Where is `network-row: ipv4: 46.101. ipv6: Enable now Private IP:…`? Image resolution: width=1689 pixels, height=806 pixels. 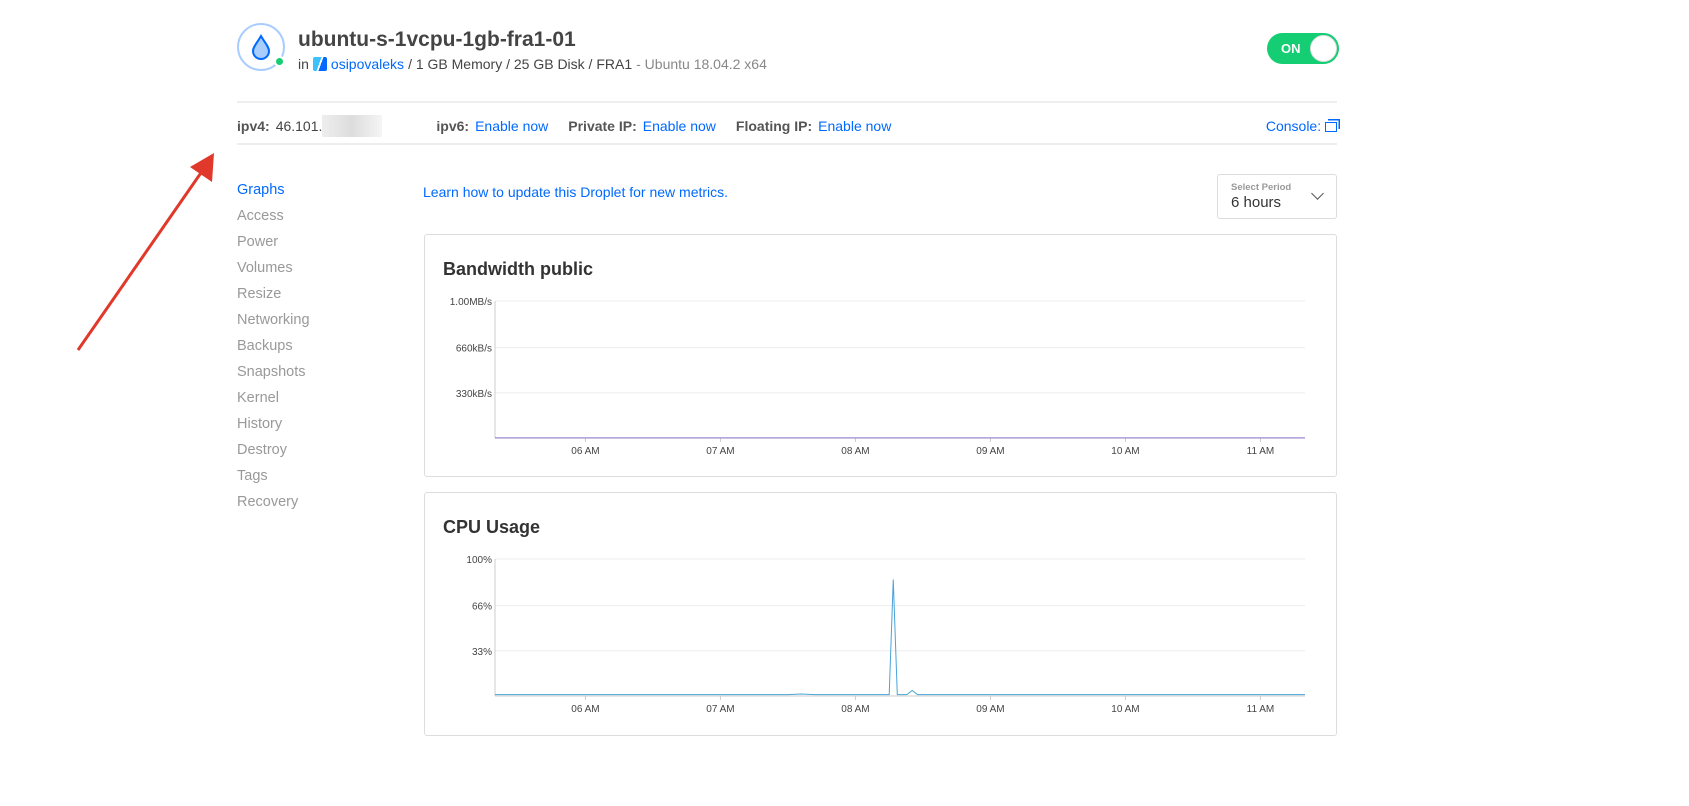
network-row: ipv4: 46.101. ipv6: Enable now Private IP:… is located at coordinates (787, 126).